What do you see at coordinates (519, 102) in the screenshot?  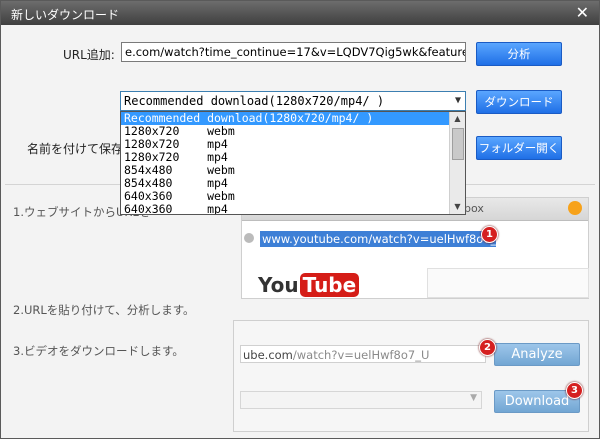 I see `download-button: ダウンロード` at bounding box center [519, 102].